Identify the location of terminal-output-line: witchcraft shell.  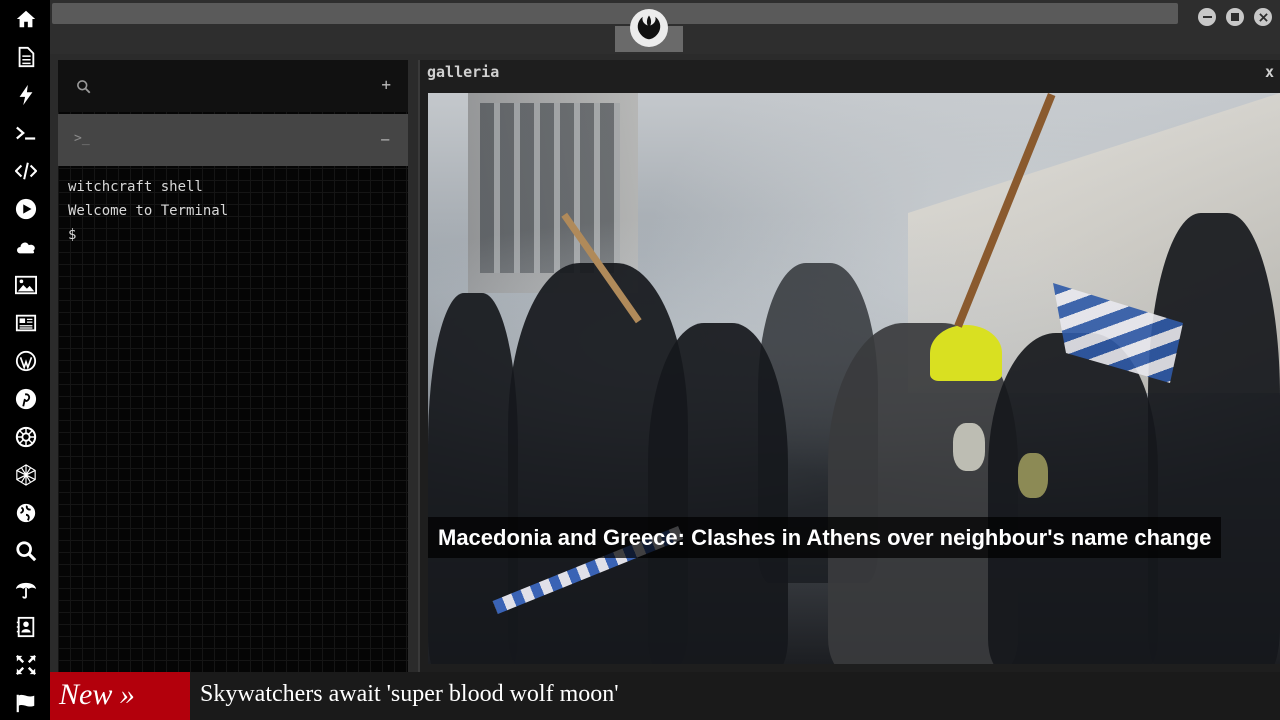
(135, 187).